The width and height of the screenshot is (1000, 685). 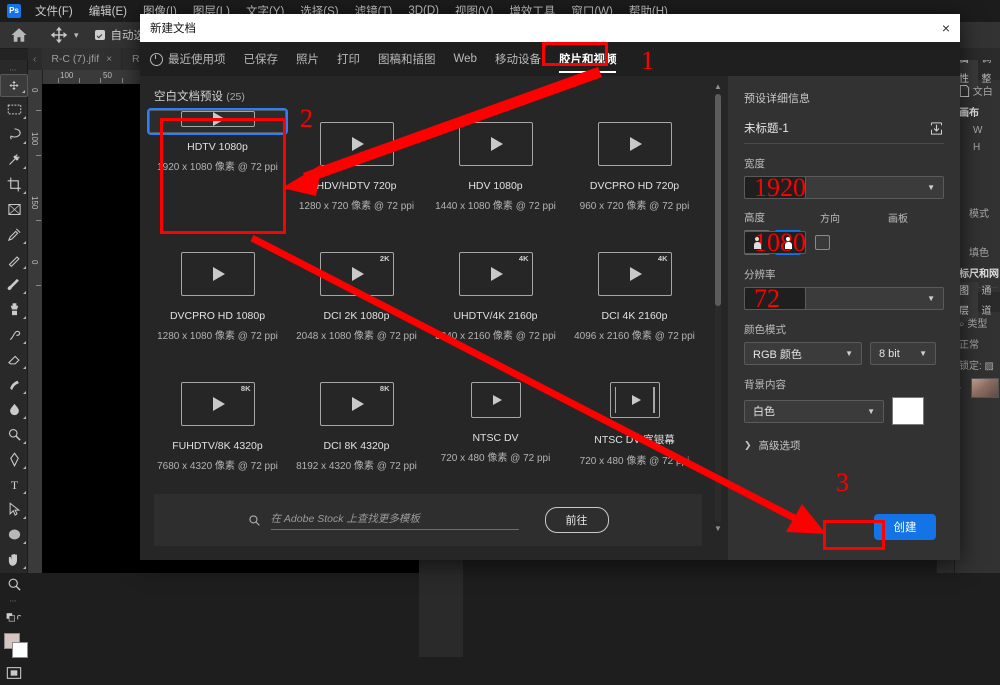 I want to click on menu-item-file: 文件(F), so click(x=54, y=11).